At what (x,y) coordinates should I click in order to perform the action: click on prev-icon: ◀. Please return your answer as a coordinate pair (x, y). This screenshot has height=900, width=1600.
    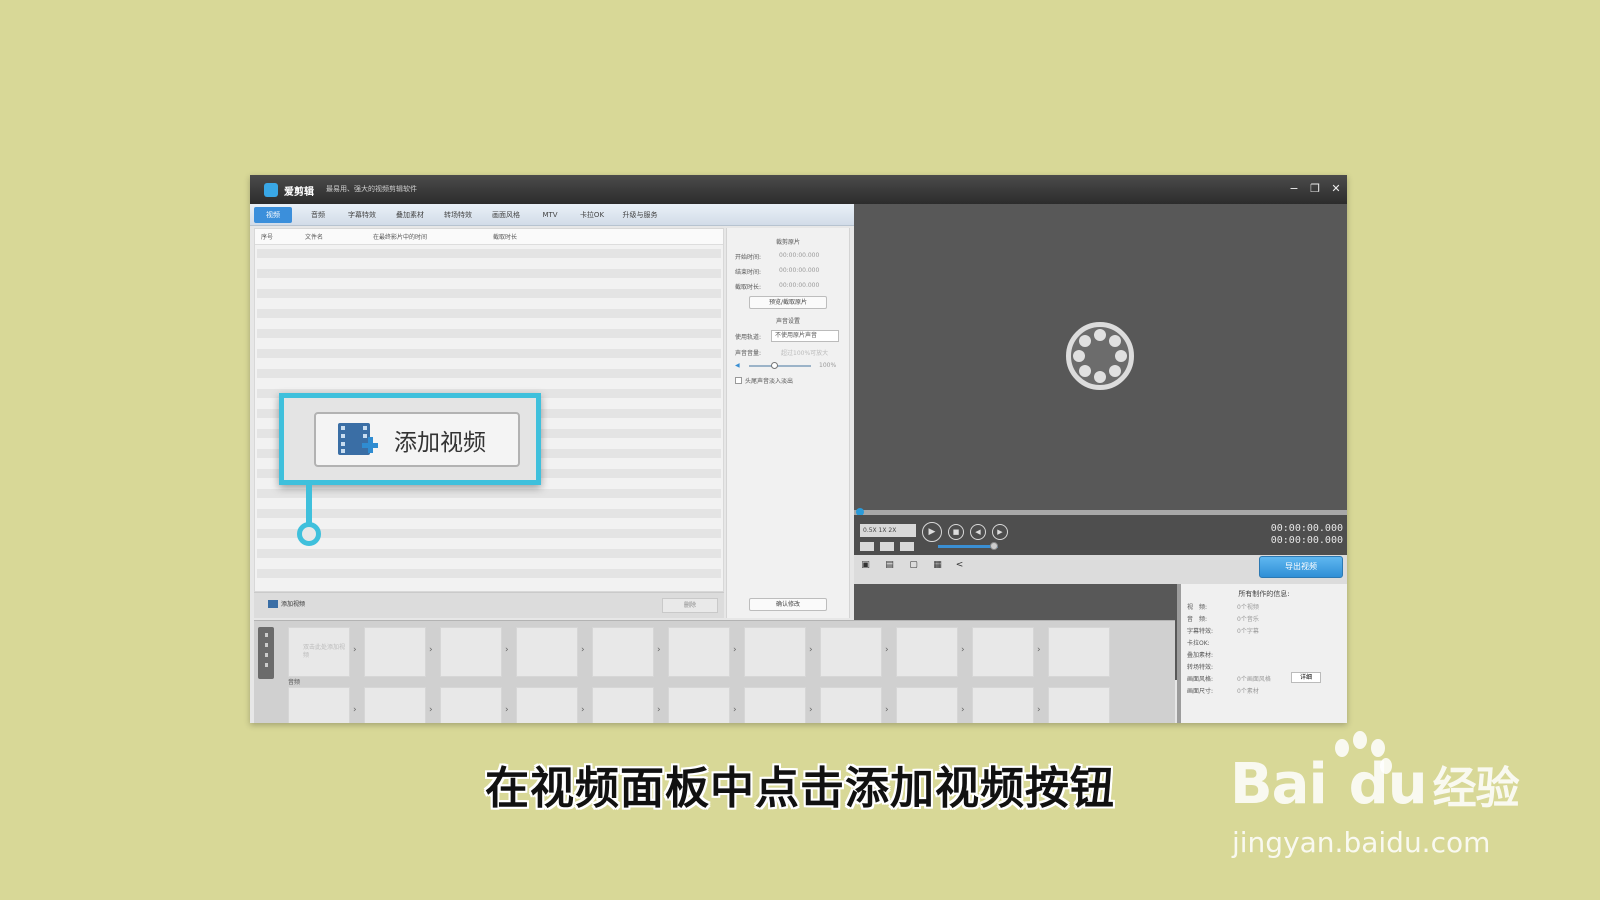
    Looking at the image, I should click on (978, 532).